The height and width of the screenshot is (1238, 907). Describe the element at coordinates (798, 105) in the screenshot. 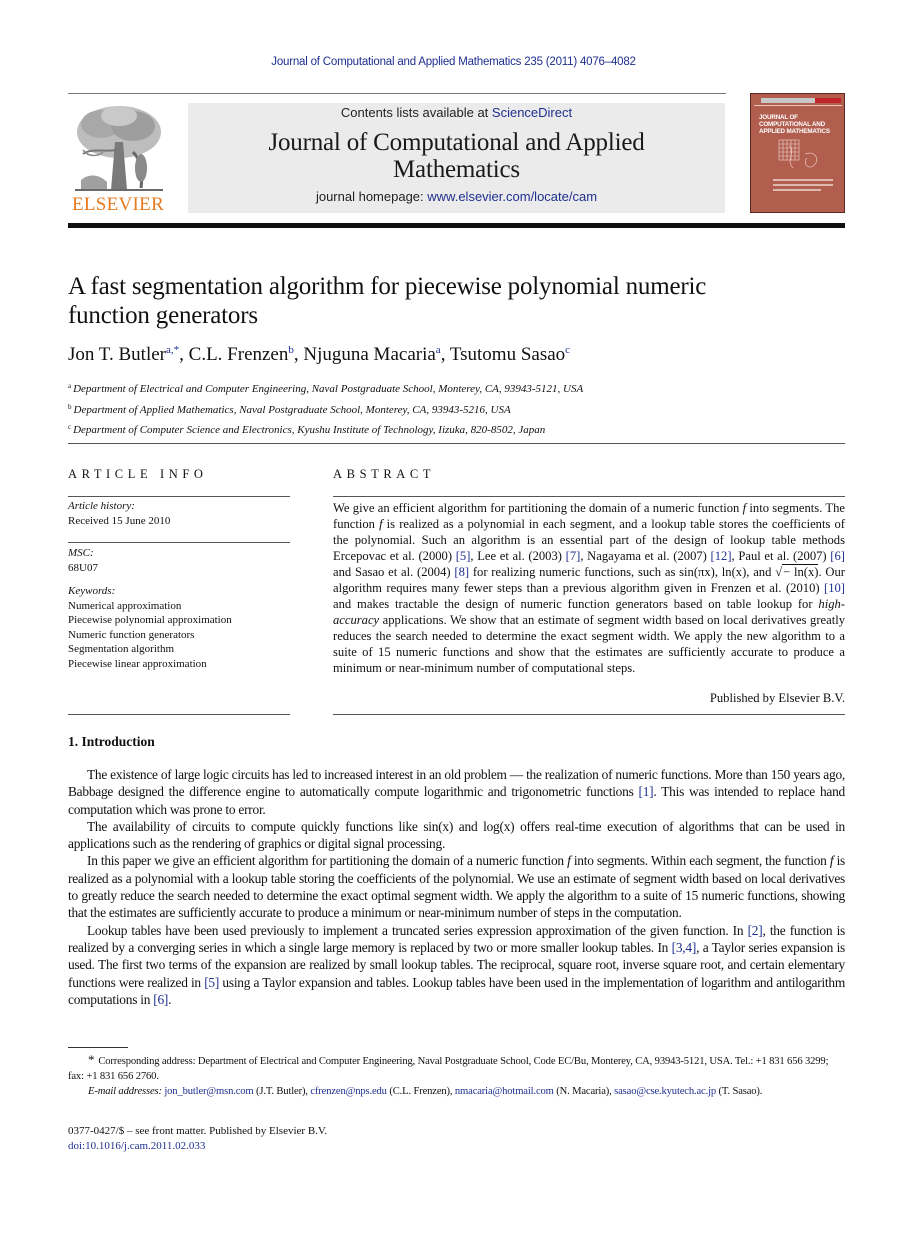

I see `cover-divider` at that location.